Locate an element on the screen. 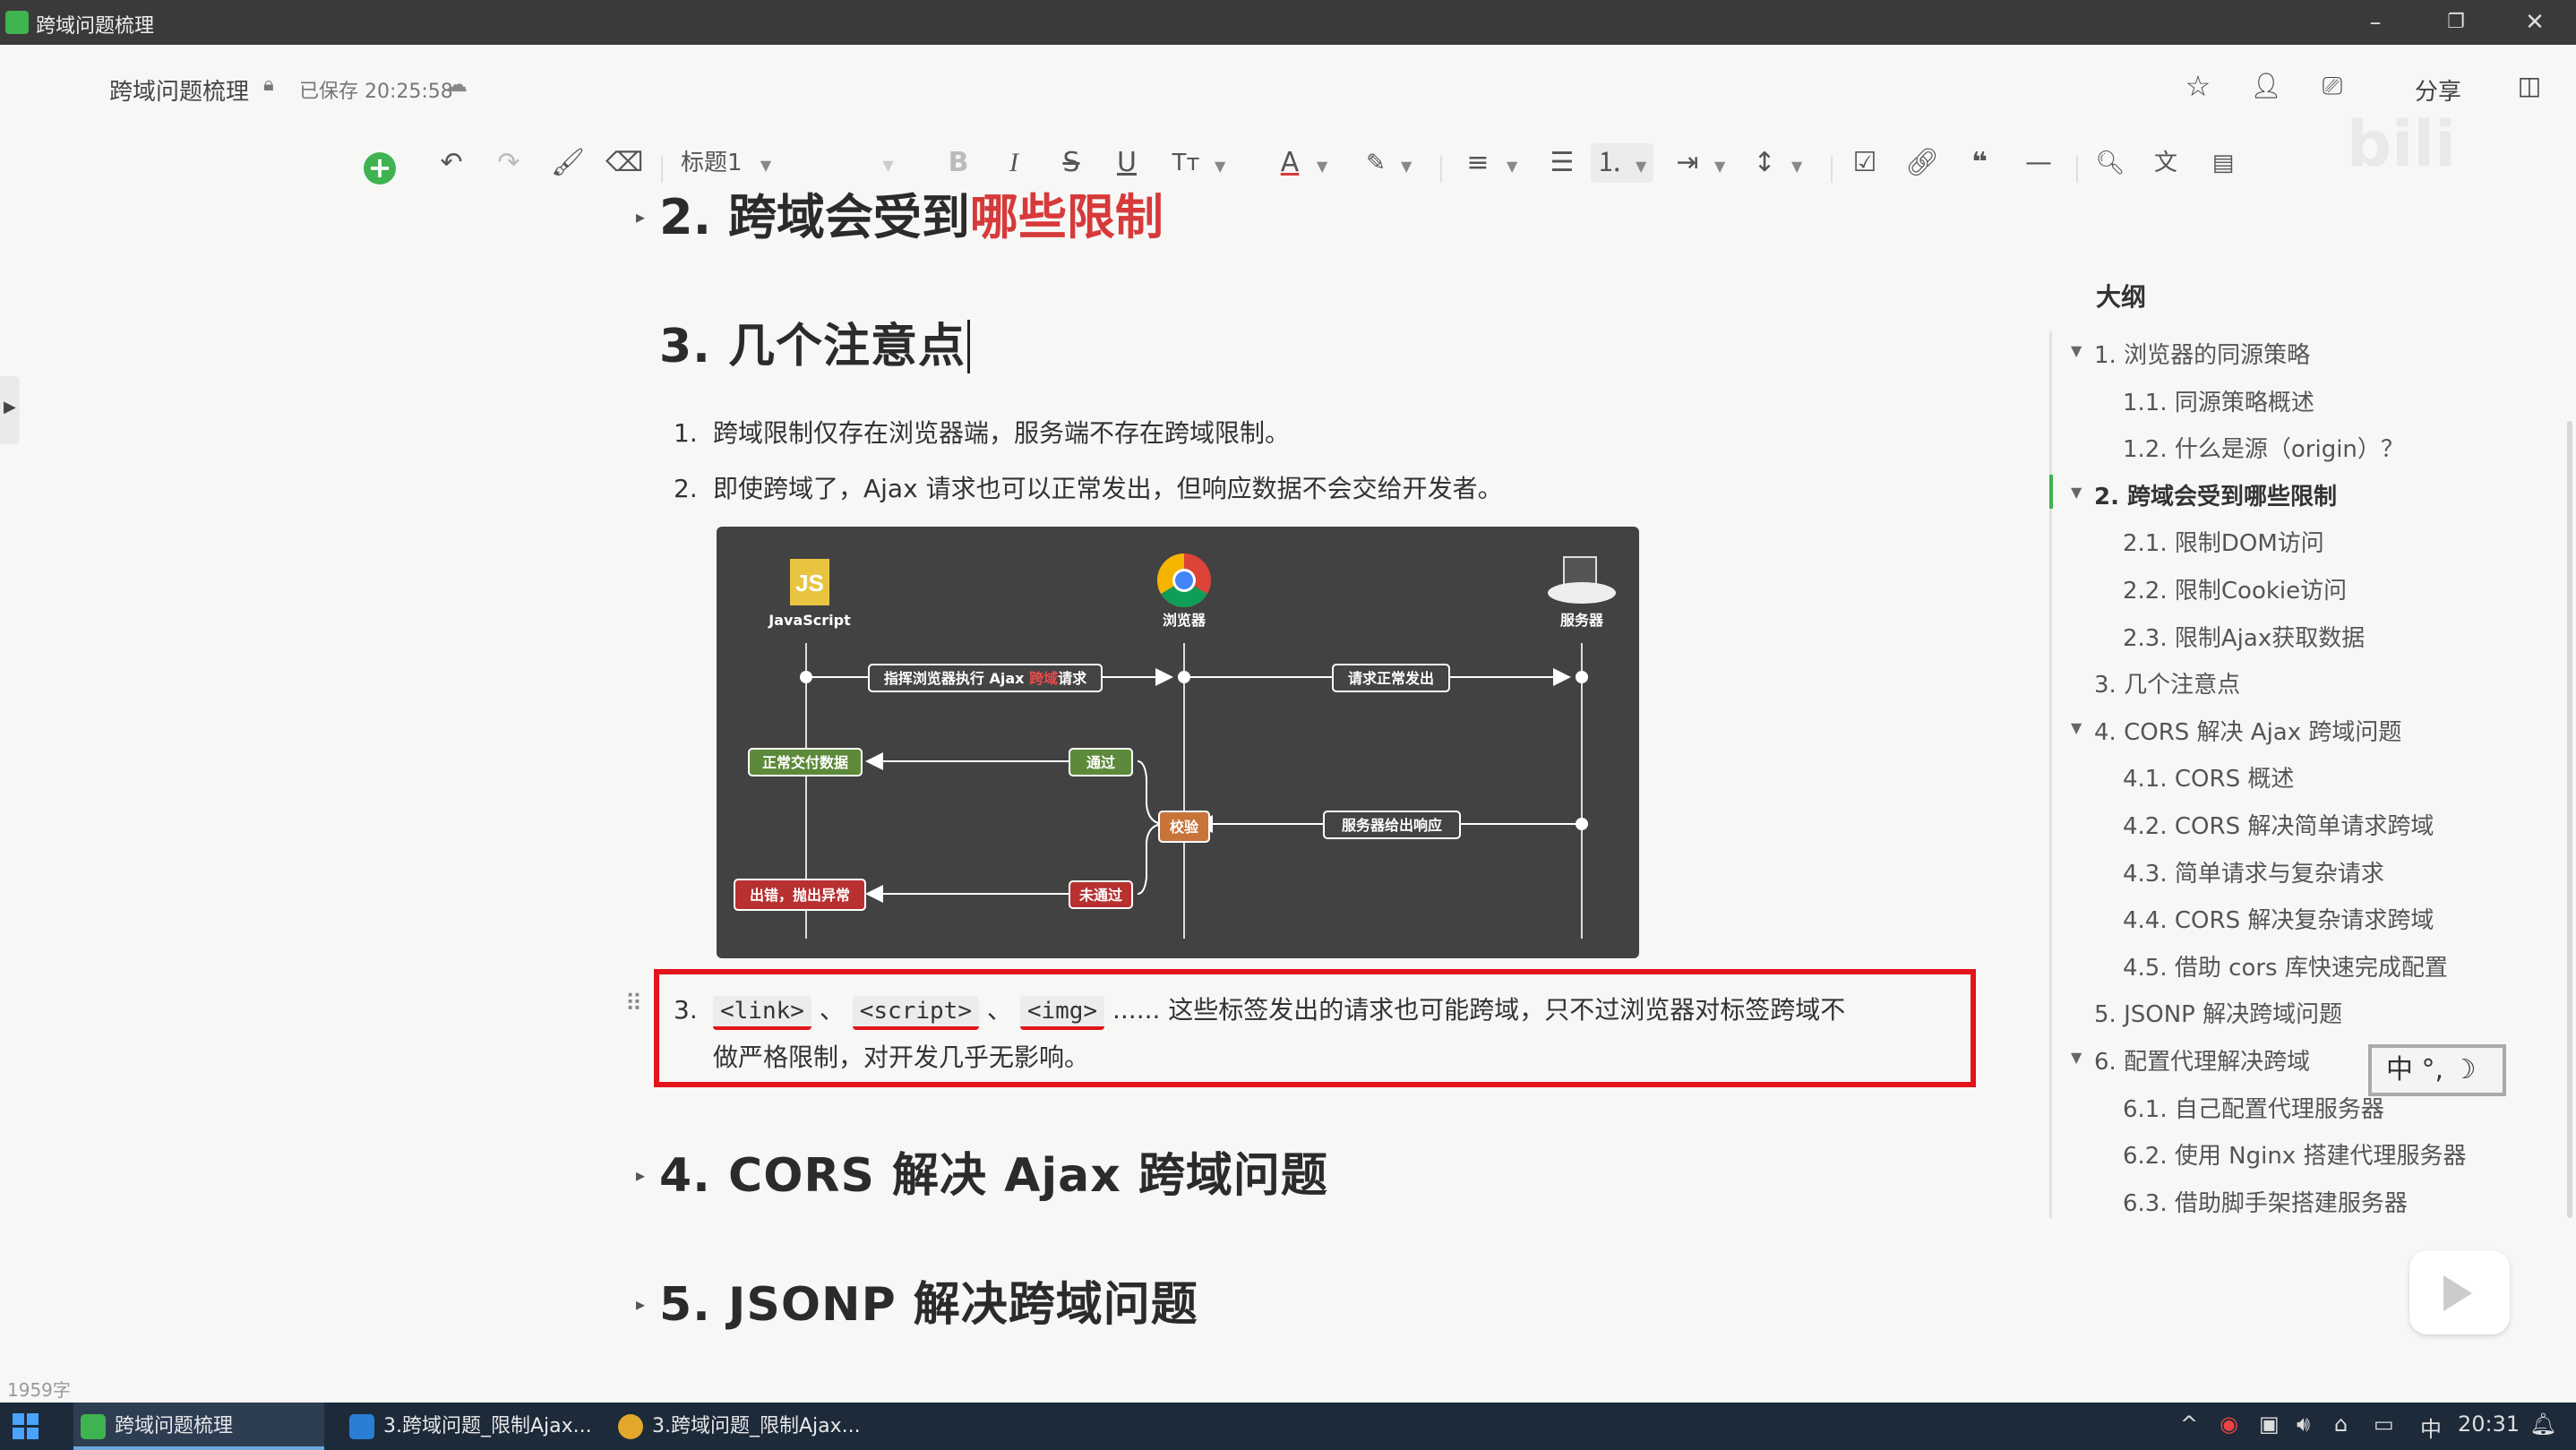  chevron-up-icon: ^ is located at coordinates (2189, 1424).